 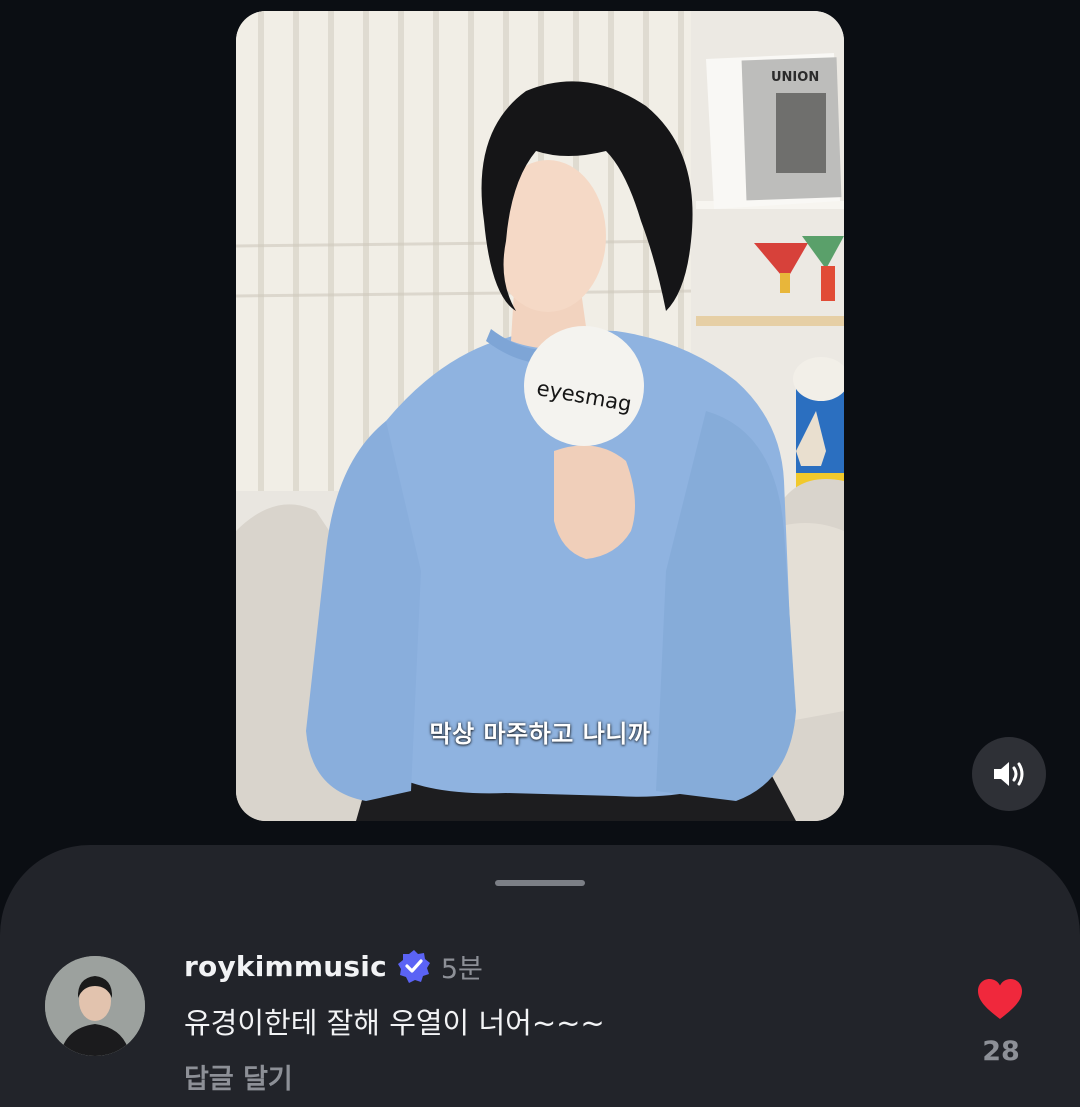 I want to click on like-count: 28, so click(x=1001, y=1051).